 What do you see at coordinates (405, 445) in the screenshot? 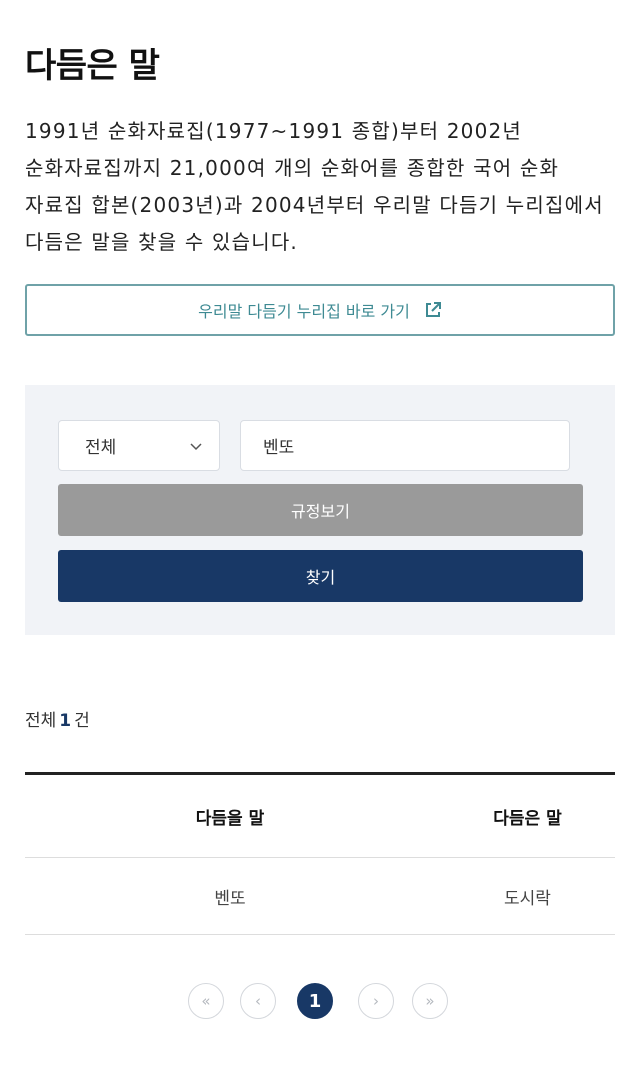
I see `search-input` at bounding box center [405, 445].